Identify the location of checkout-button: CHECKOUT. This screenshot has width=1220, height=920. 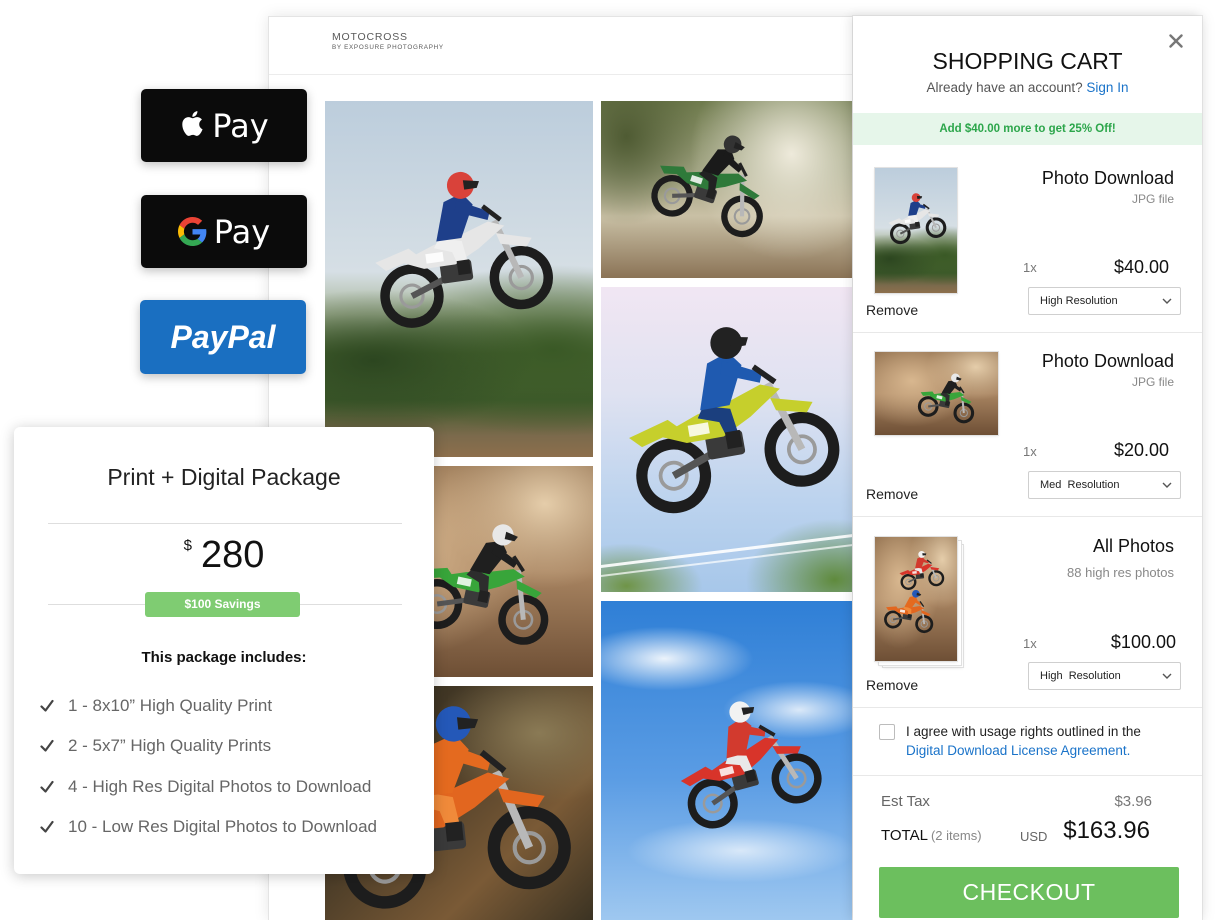
(1029, 892).